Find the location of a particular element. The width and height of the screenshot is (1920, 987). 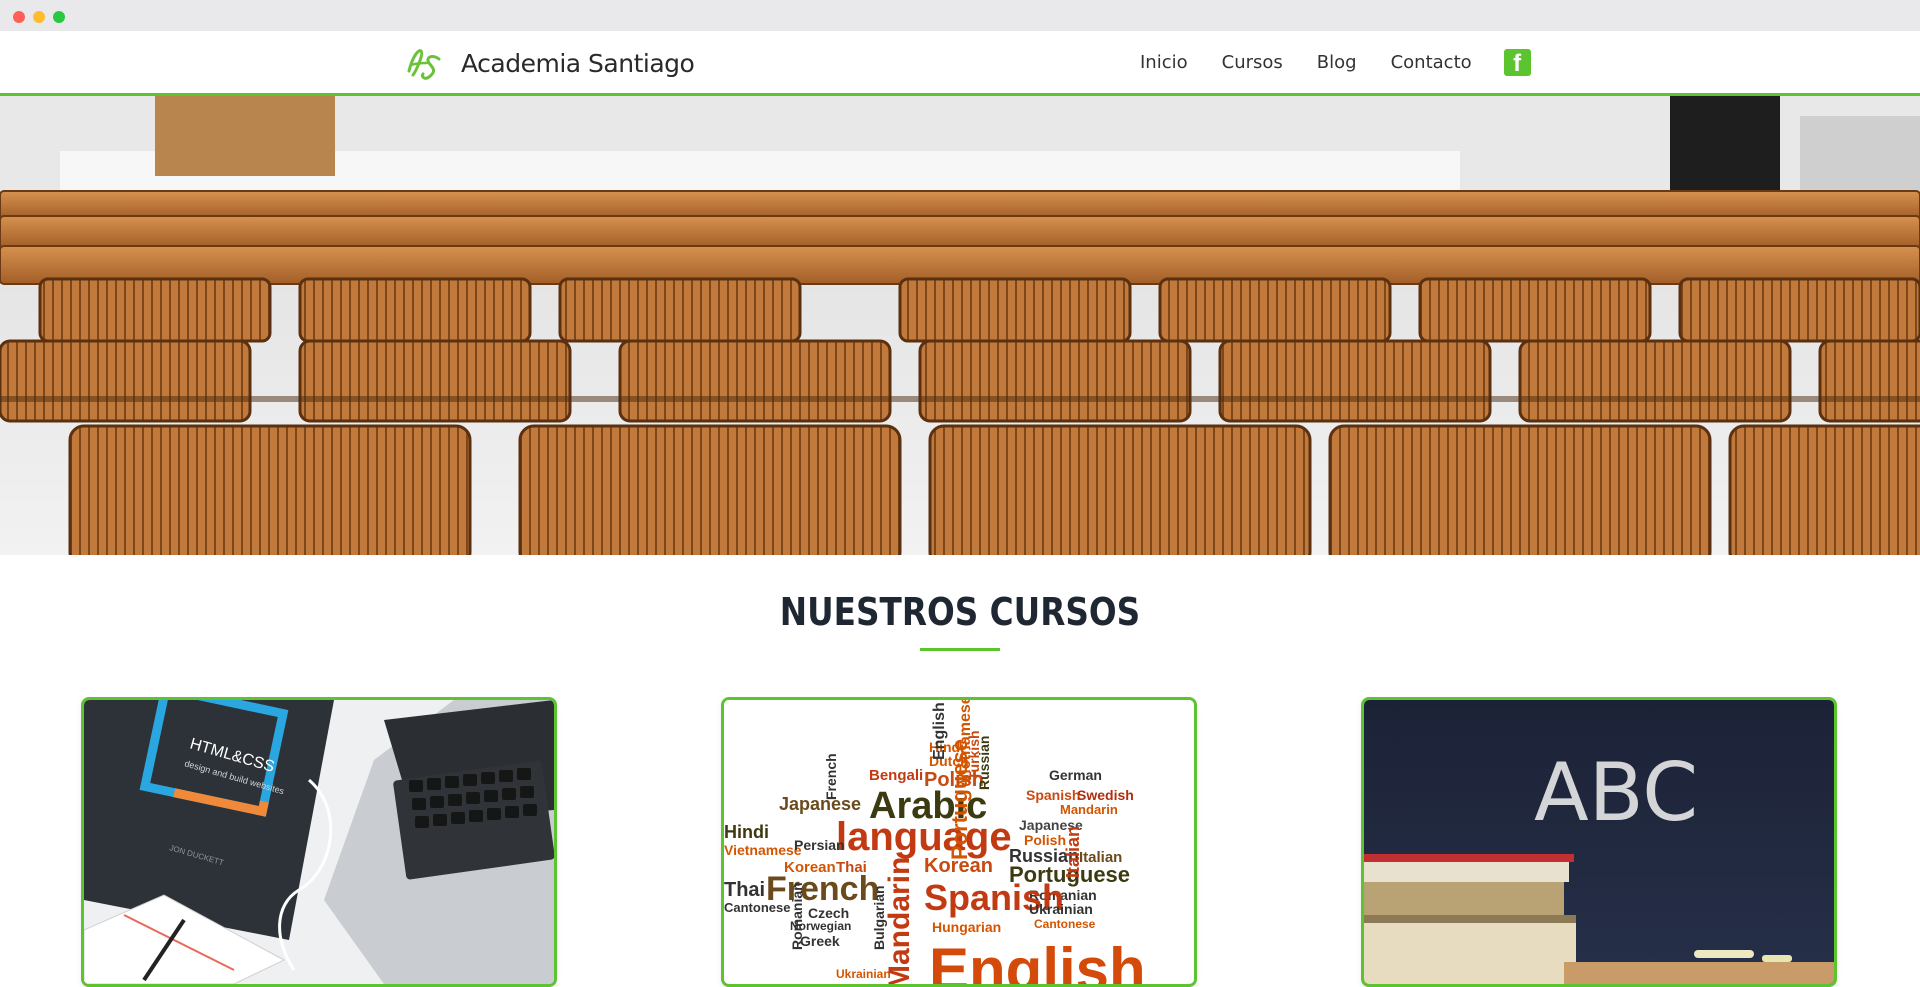

site-logo: Academia Santiago is located at coordinates (549, 63).